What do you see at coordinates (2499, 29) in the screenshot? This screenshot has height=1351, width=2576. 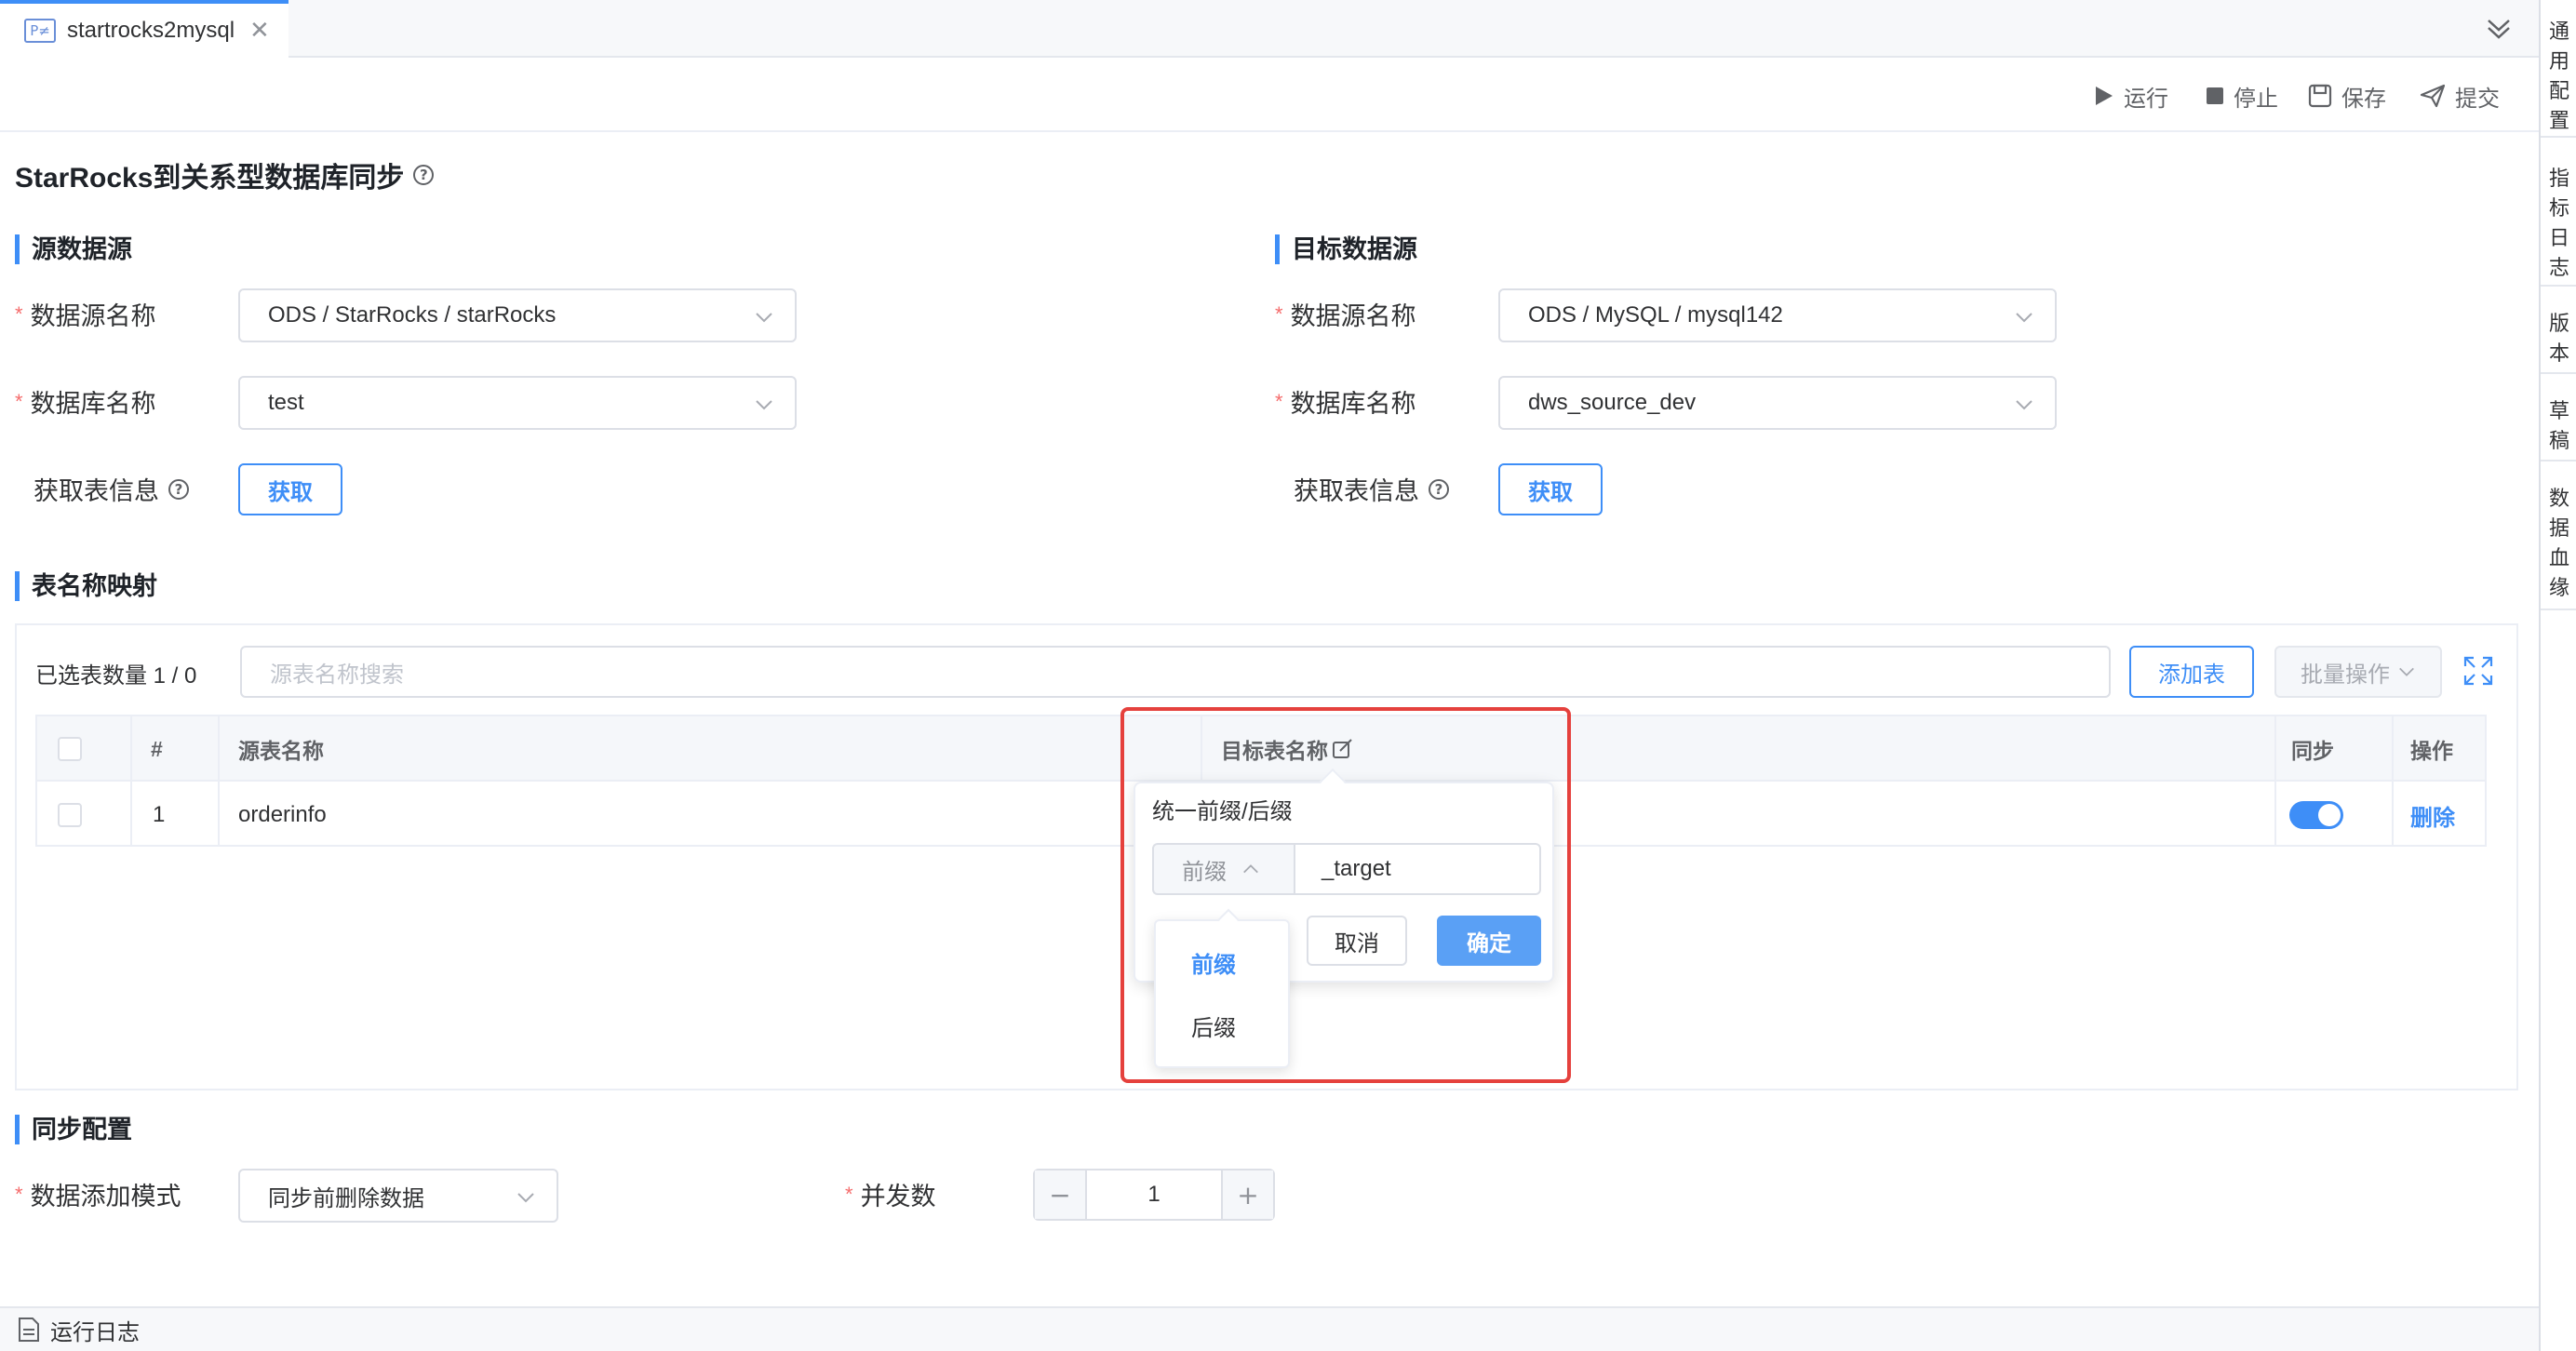 I see `chevron-double-down-icon` at bounding box center [2499, 29].